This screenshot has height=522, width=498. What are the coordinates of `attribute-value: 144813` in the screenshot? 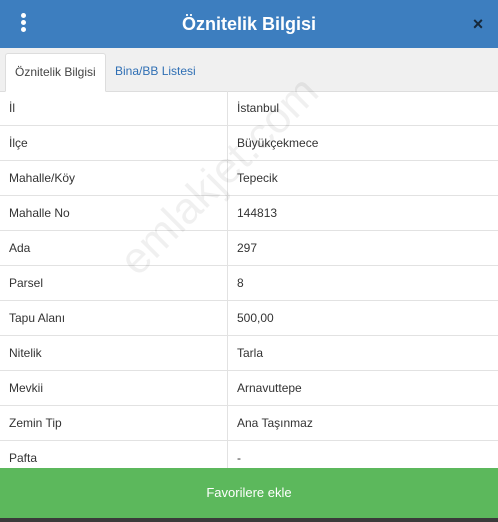 It's located at (257, 213).